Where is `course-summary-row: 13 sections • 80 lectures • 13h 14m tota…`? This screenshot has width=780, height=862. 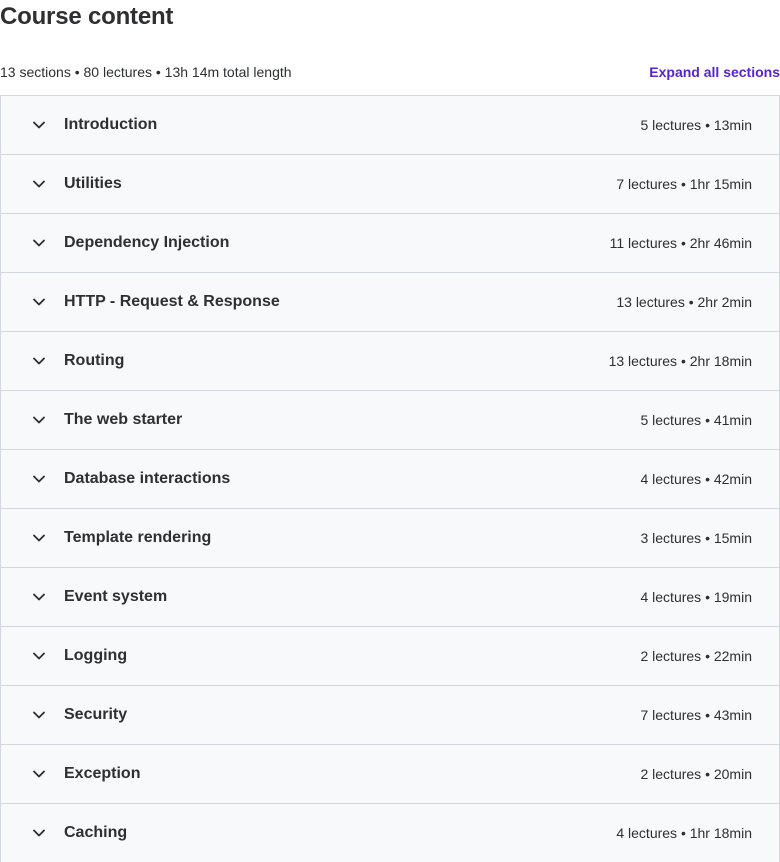
course-summary-row: 13 sections • 80 lectures • 13h 14m tota… is located at coordinates (390, 72).